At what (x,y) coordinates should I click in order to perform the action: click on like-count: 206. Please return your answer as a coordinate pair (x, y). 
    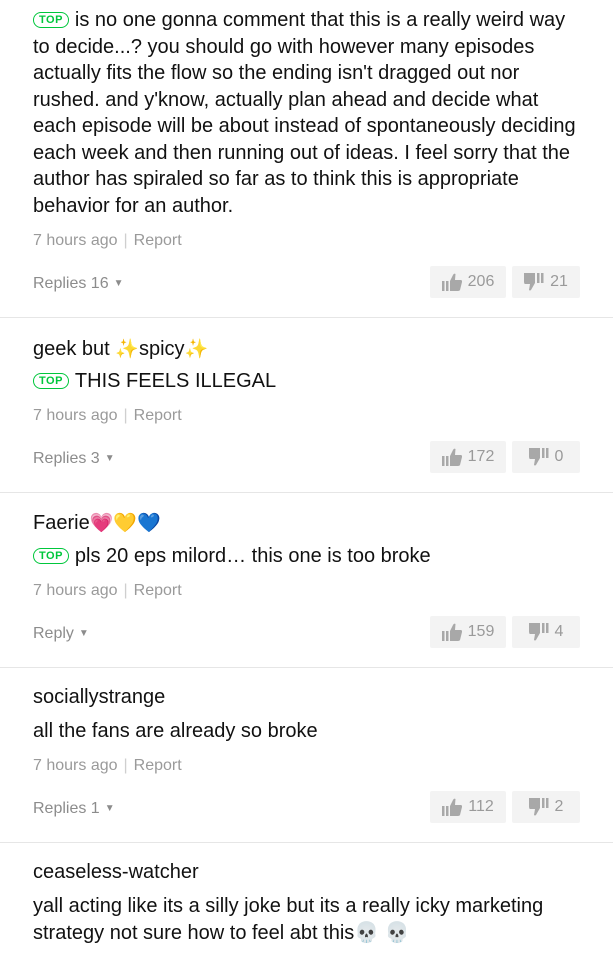
    Looking at the image, I should click on (481, 281).